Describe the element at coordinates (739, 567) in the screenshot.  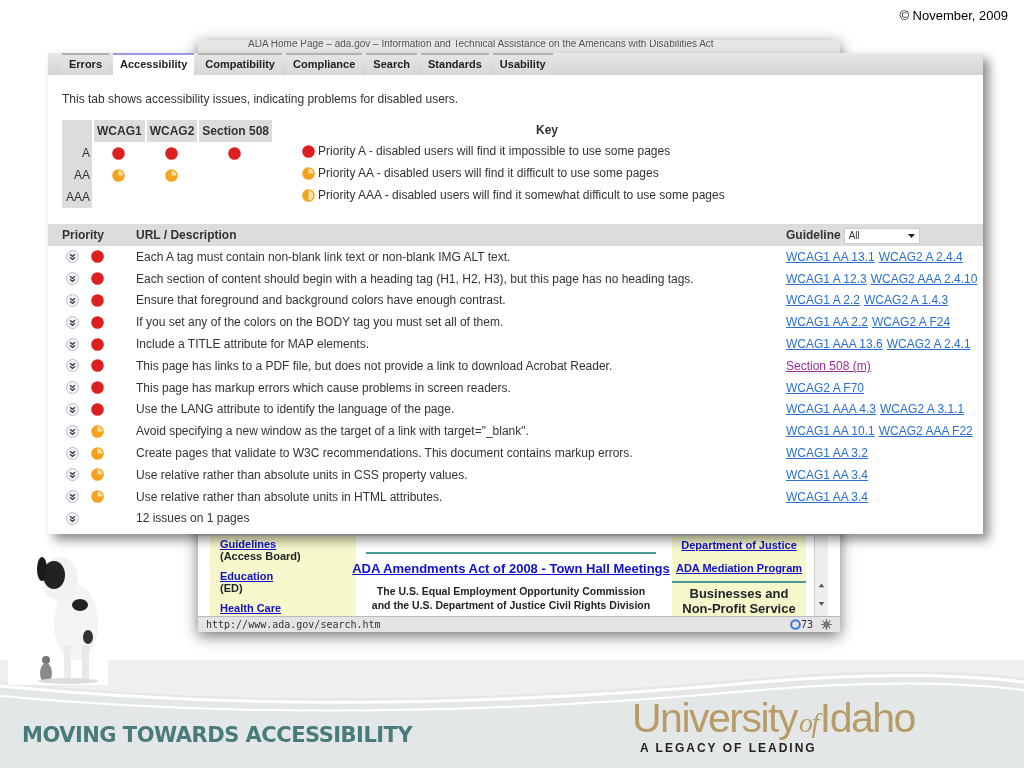
I see `sidebar-link: ADA Mediation Program` at that location.